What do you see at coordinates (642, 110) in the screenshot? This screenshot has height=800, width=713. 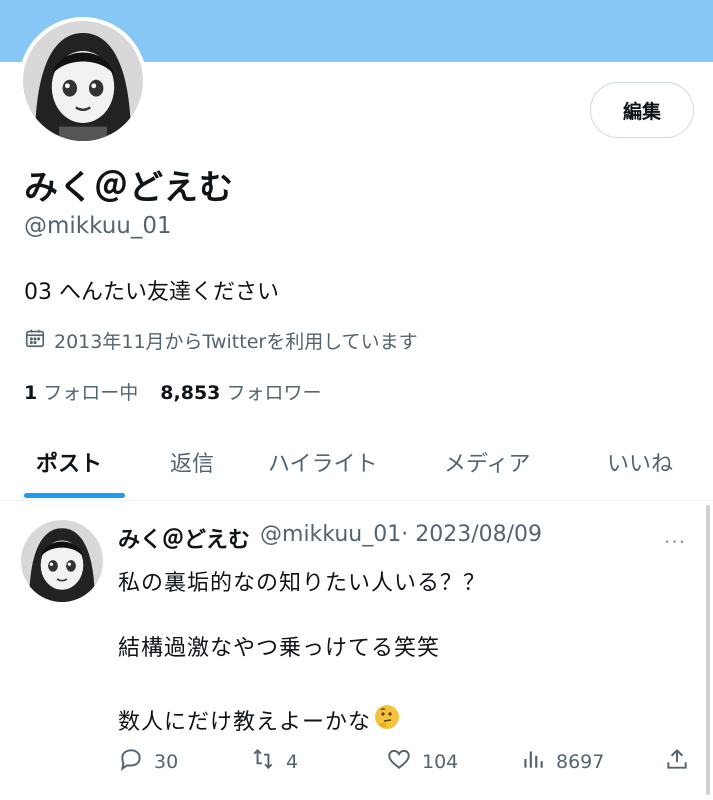 I see `edit-profile-button: 編集` at bounding box center [642, 110].